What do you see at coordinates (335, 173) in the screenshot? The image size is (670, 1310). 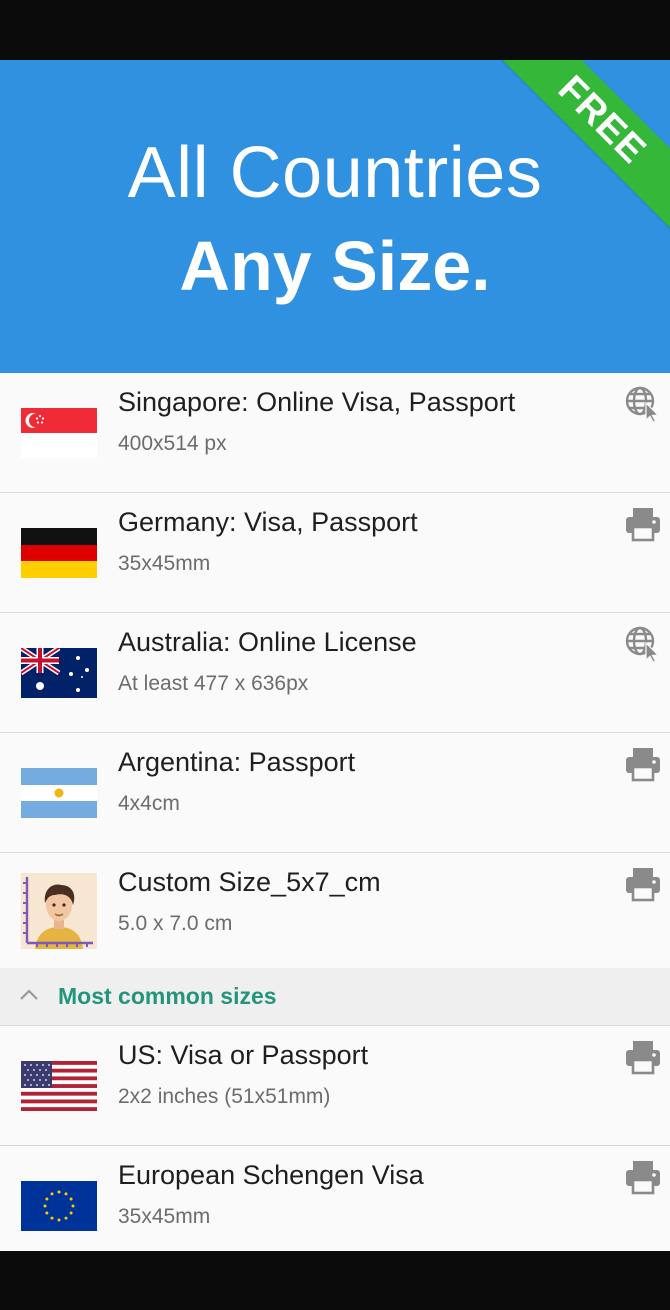 I see `banner-title: All Countries` at bounding box center [335, 173].